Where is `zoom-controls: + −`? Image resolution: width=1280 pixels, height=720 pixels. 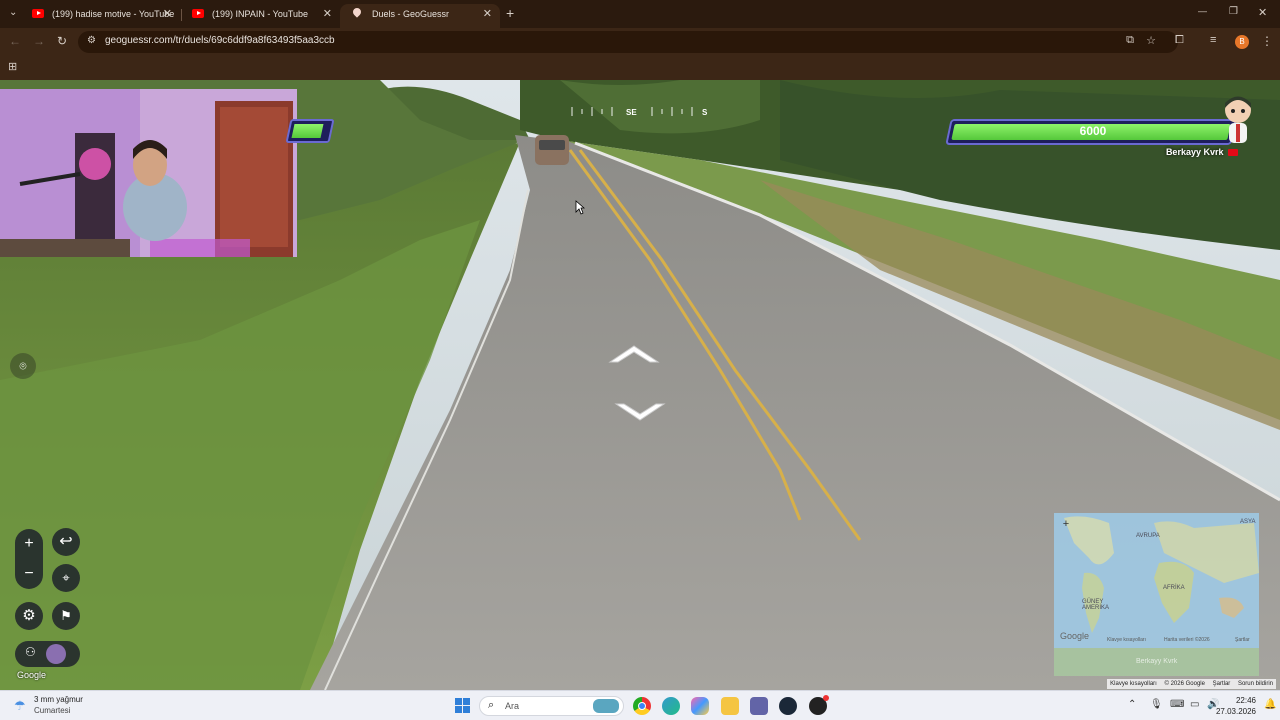 zoom-controls: + − is located at coordinates (29, 559).